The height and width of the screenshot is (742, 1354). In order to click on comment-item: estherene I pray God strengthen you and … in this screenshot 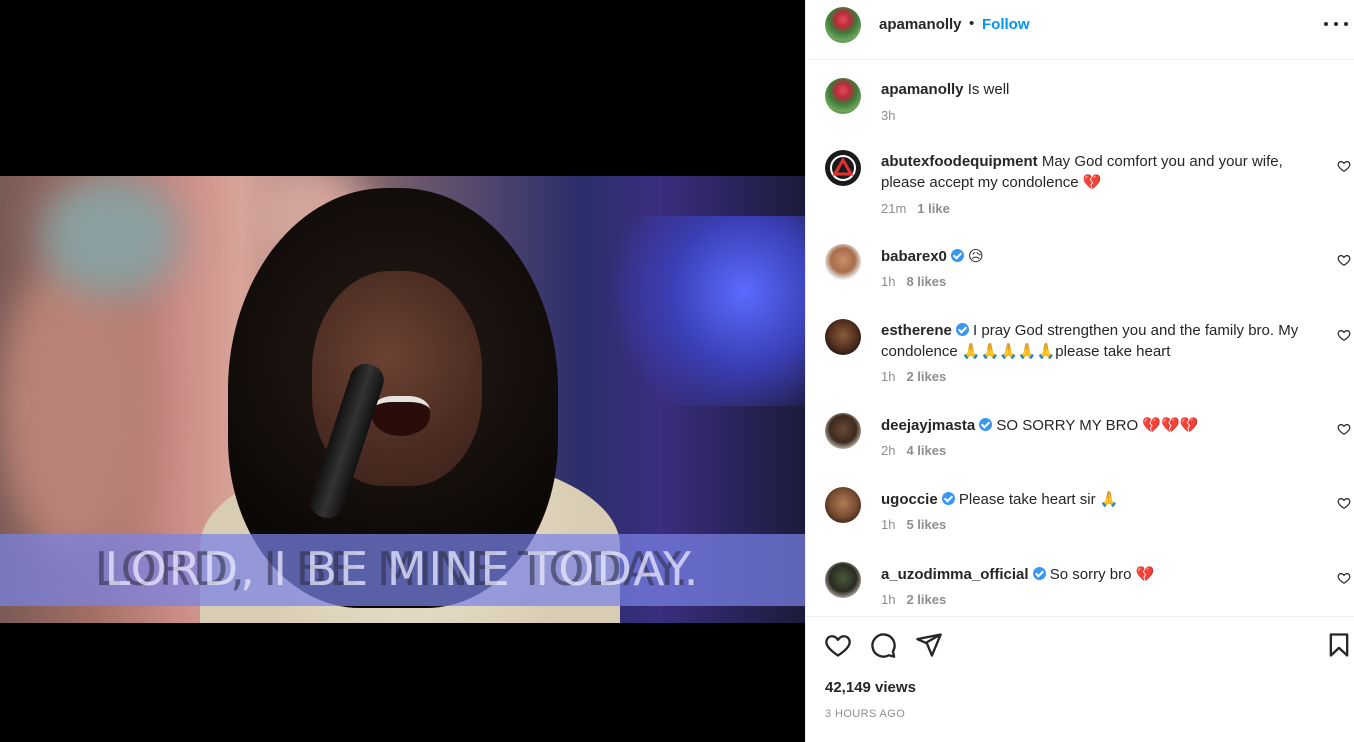, I will do `click(1080, 354)`.